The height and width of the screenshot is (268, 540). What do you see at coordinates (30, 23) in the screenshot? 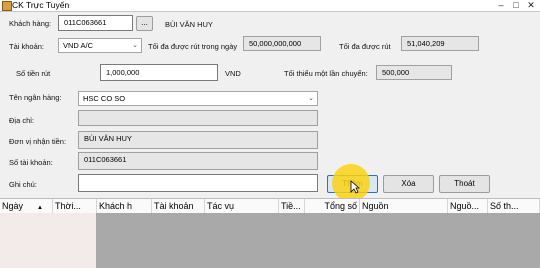
I see `customer-label: Khách hàng:` at bounding box center [30, 23].